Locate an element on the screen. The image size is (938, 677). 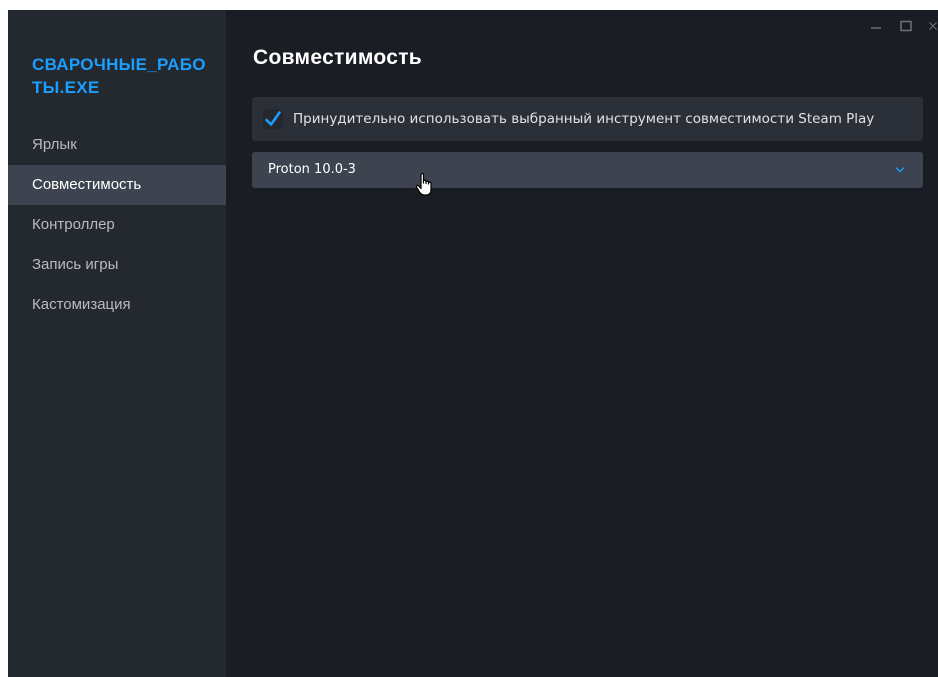
force-compat-checkbox is located at coordinates (273, 119).